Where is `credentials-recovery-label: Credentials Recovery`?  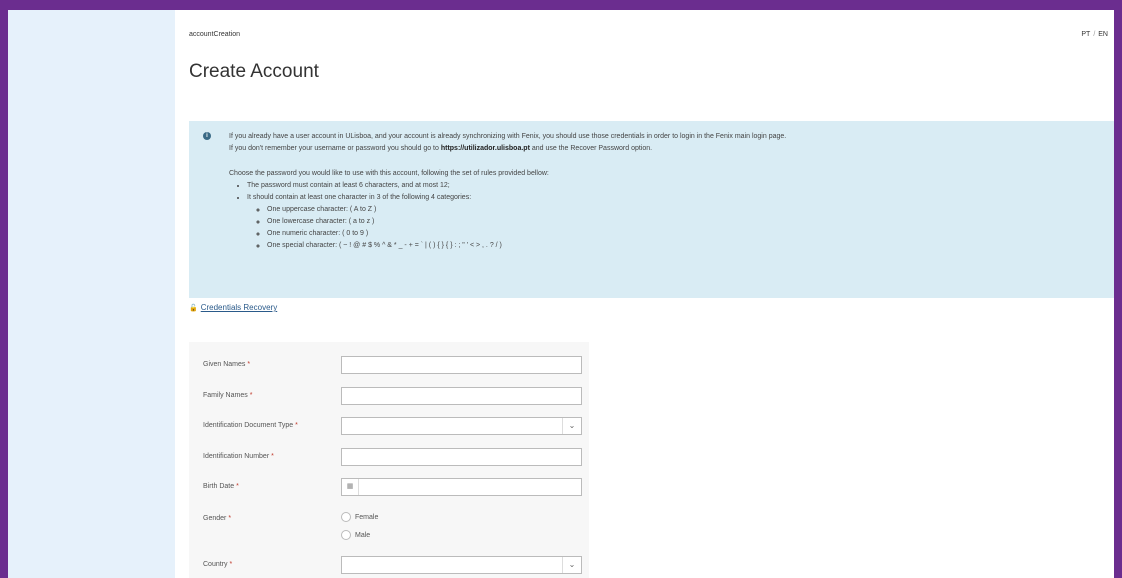 credentials-recovery-label: Credentials Recovery is located at coordinates (239, 307).